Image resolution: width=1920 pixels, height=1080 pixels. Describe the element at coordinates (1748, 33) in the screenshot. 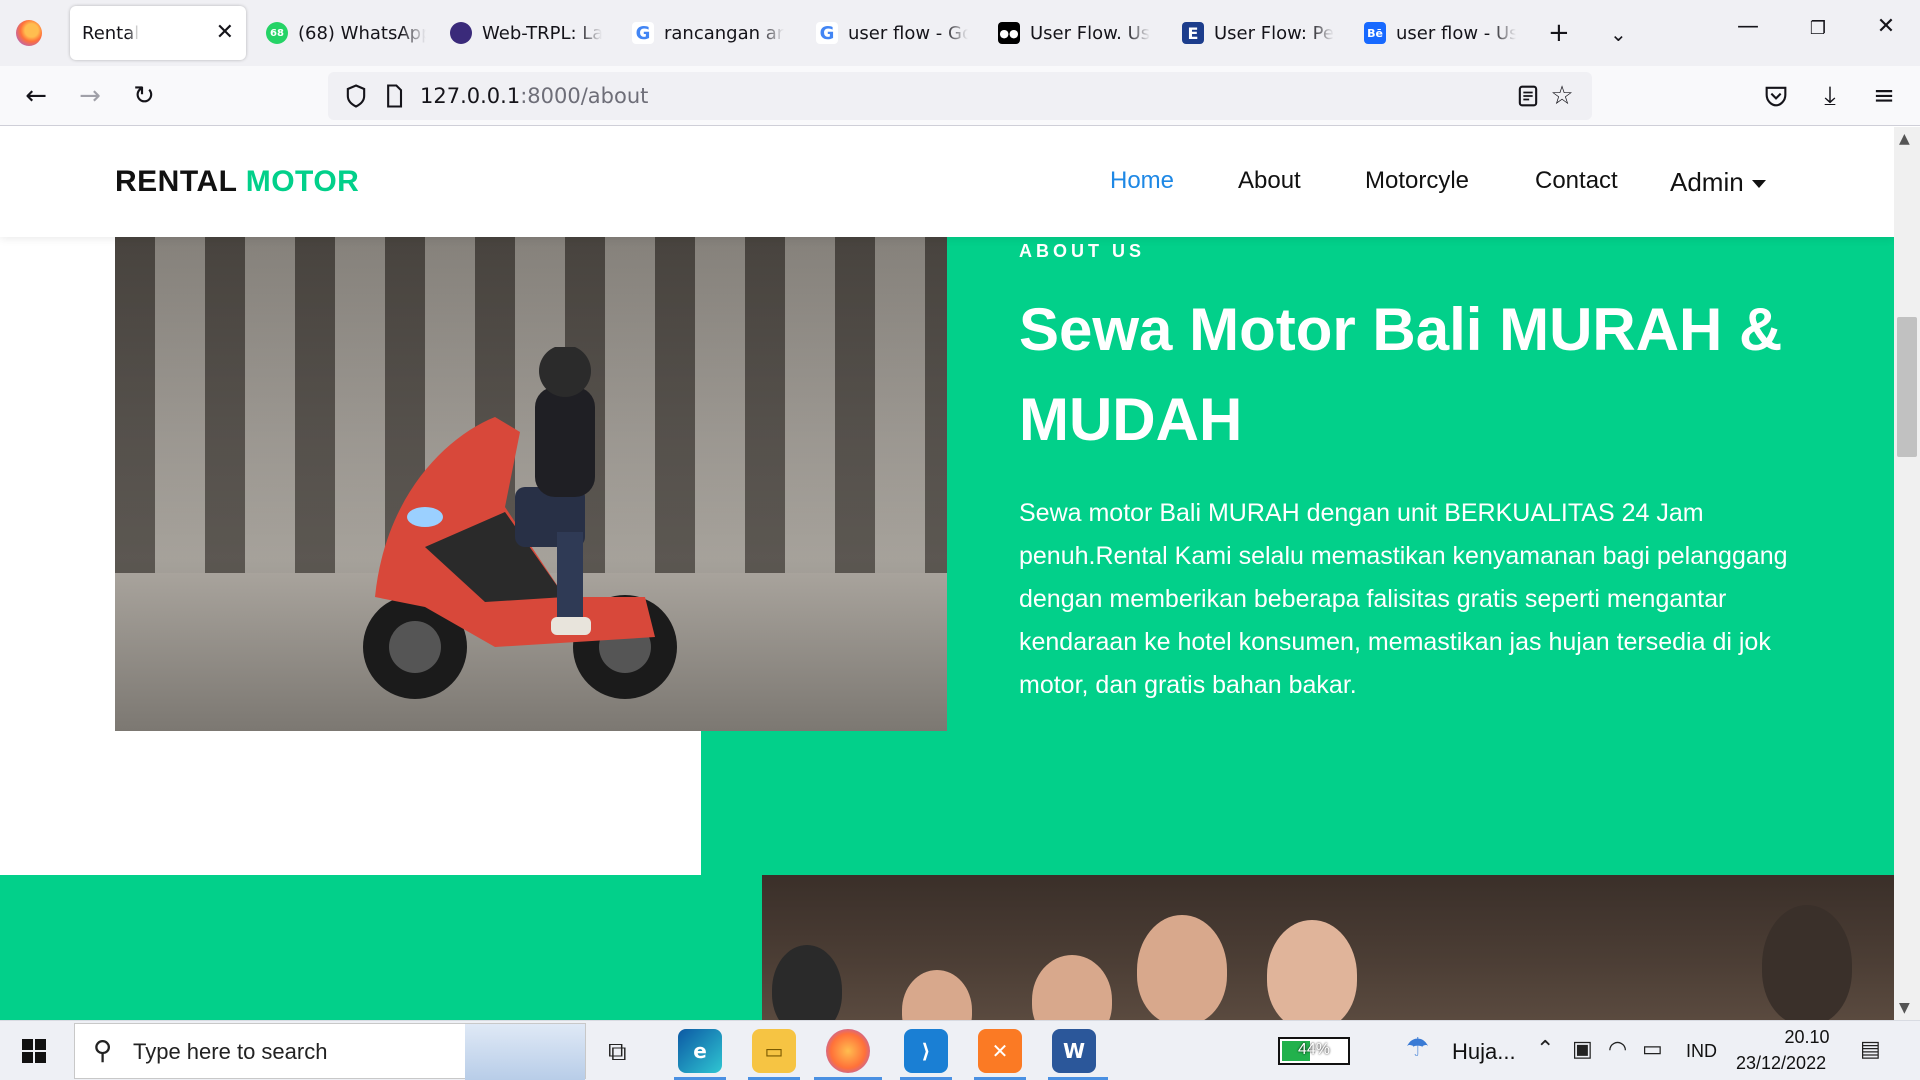

I see `minimize-icon: —` at that location.